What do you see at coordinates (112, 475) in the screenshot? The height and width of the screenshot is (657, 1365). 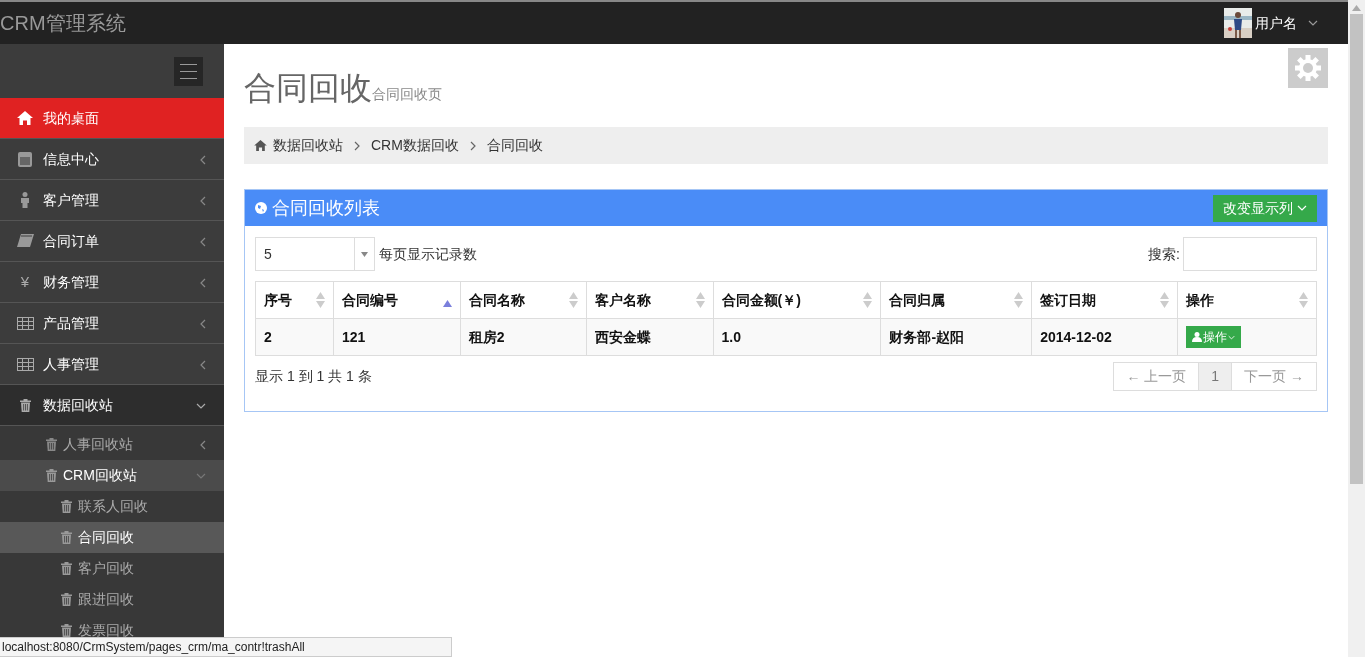 I see `sidebar-subitem: CRM回收站` at bounding box center [112, 475].